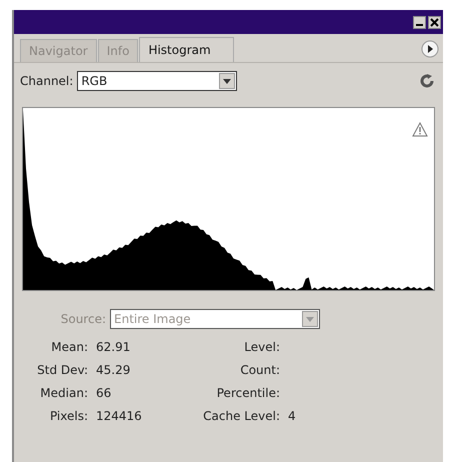 Image resolution: width=449 pixels, height=462 pixels. I want to click on stat-value: 124416, so click(119, 415).